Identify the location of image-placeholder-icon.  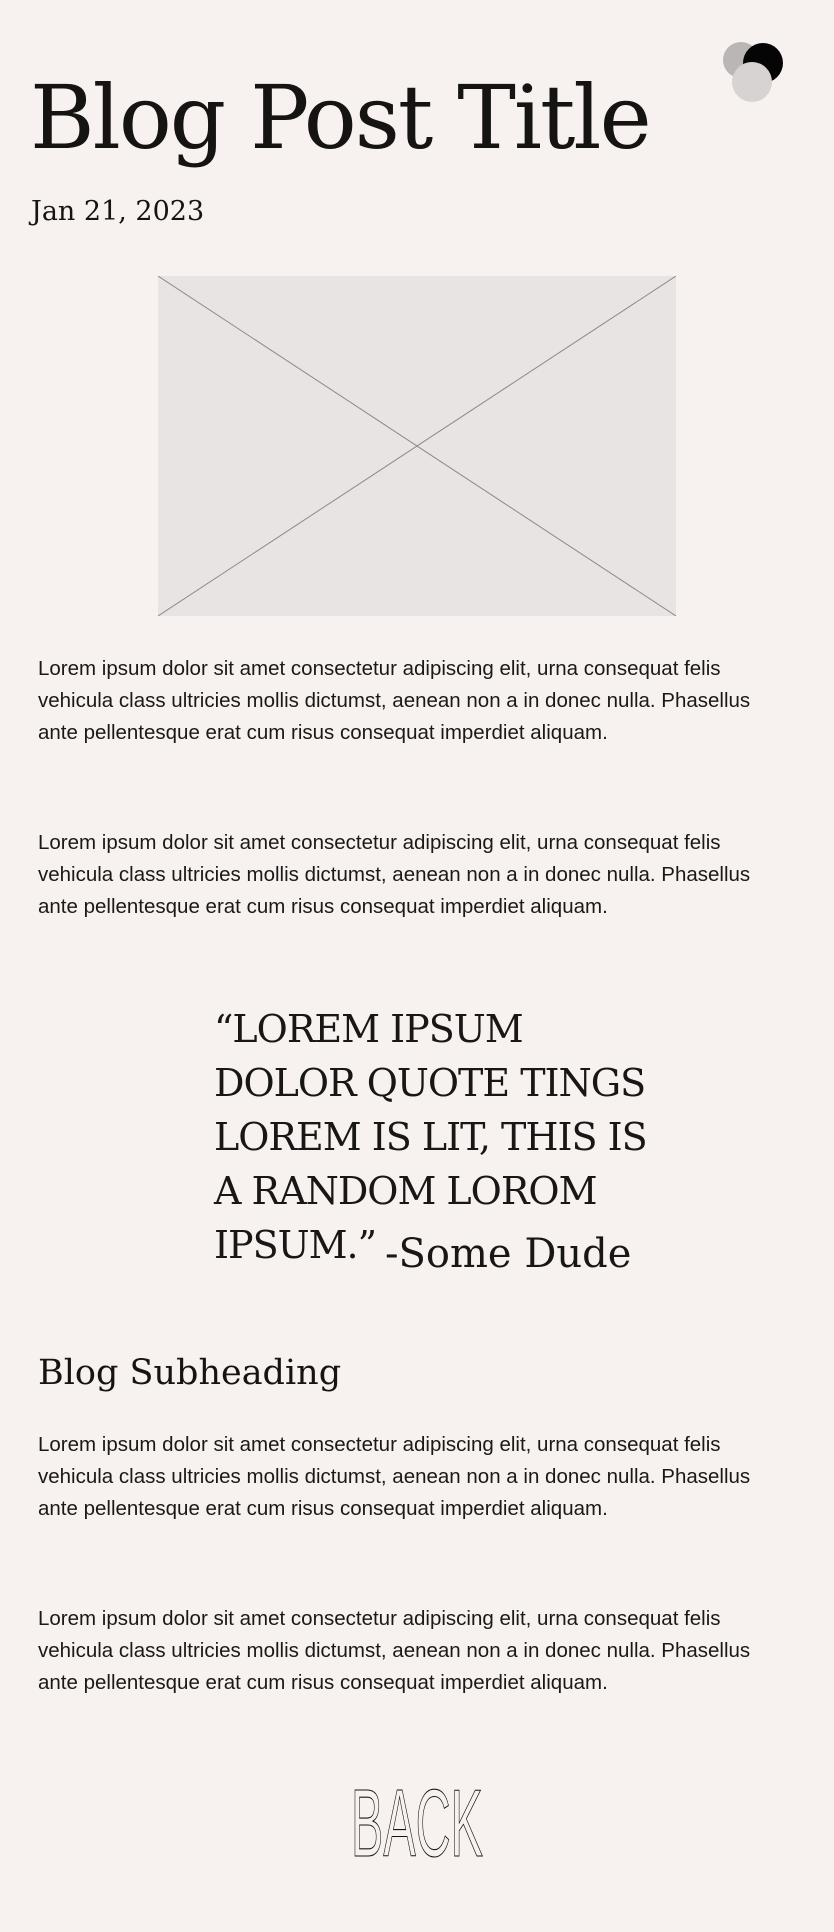
(417, 446).